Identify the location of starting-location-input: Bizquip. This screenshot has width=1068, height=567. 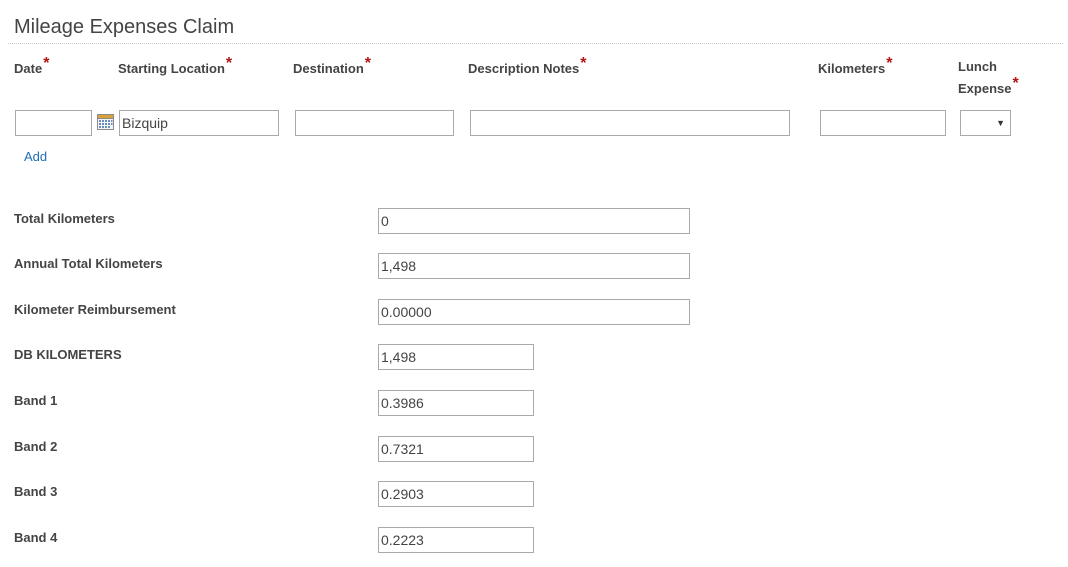
(199, 123).